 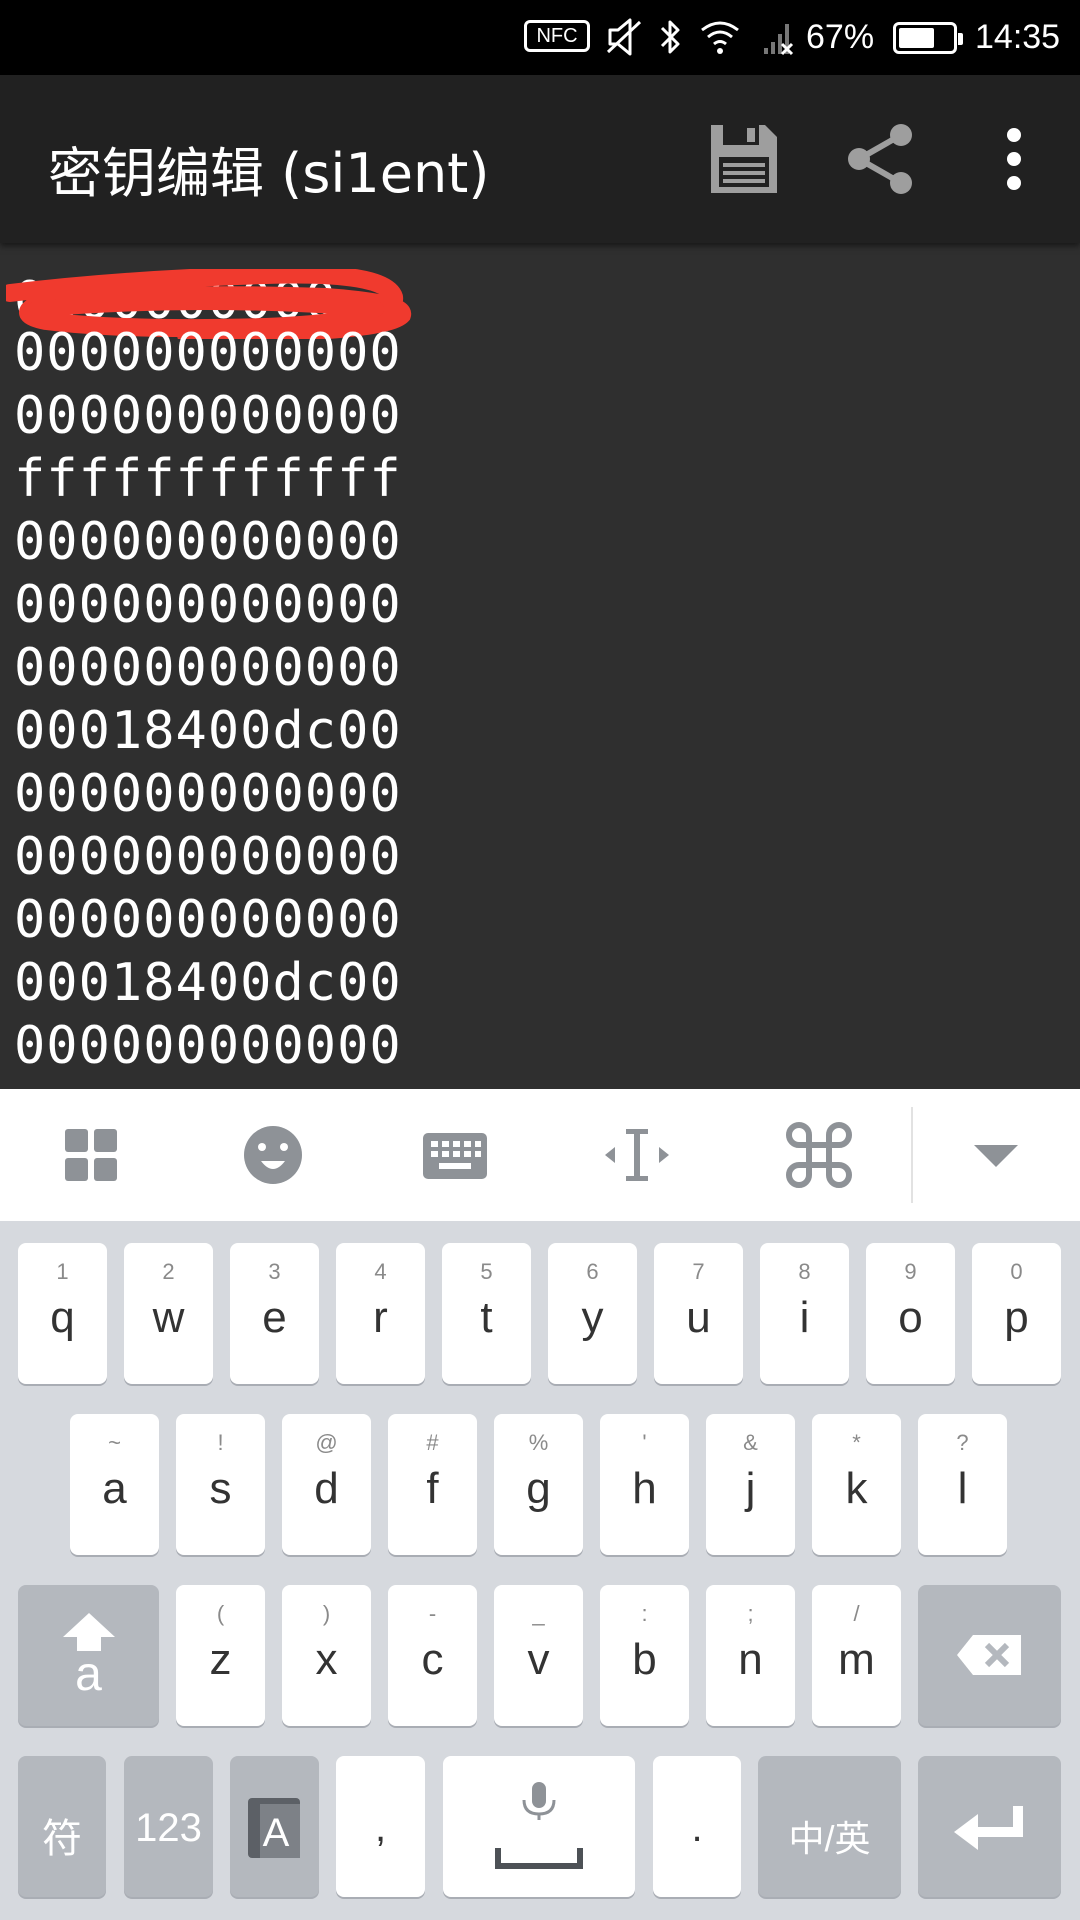 I want to click on key-m: / m, so click(x=856, y=1655).